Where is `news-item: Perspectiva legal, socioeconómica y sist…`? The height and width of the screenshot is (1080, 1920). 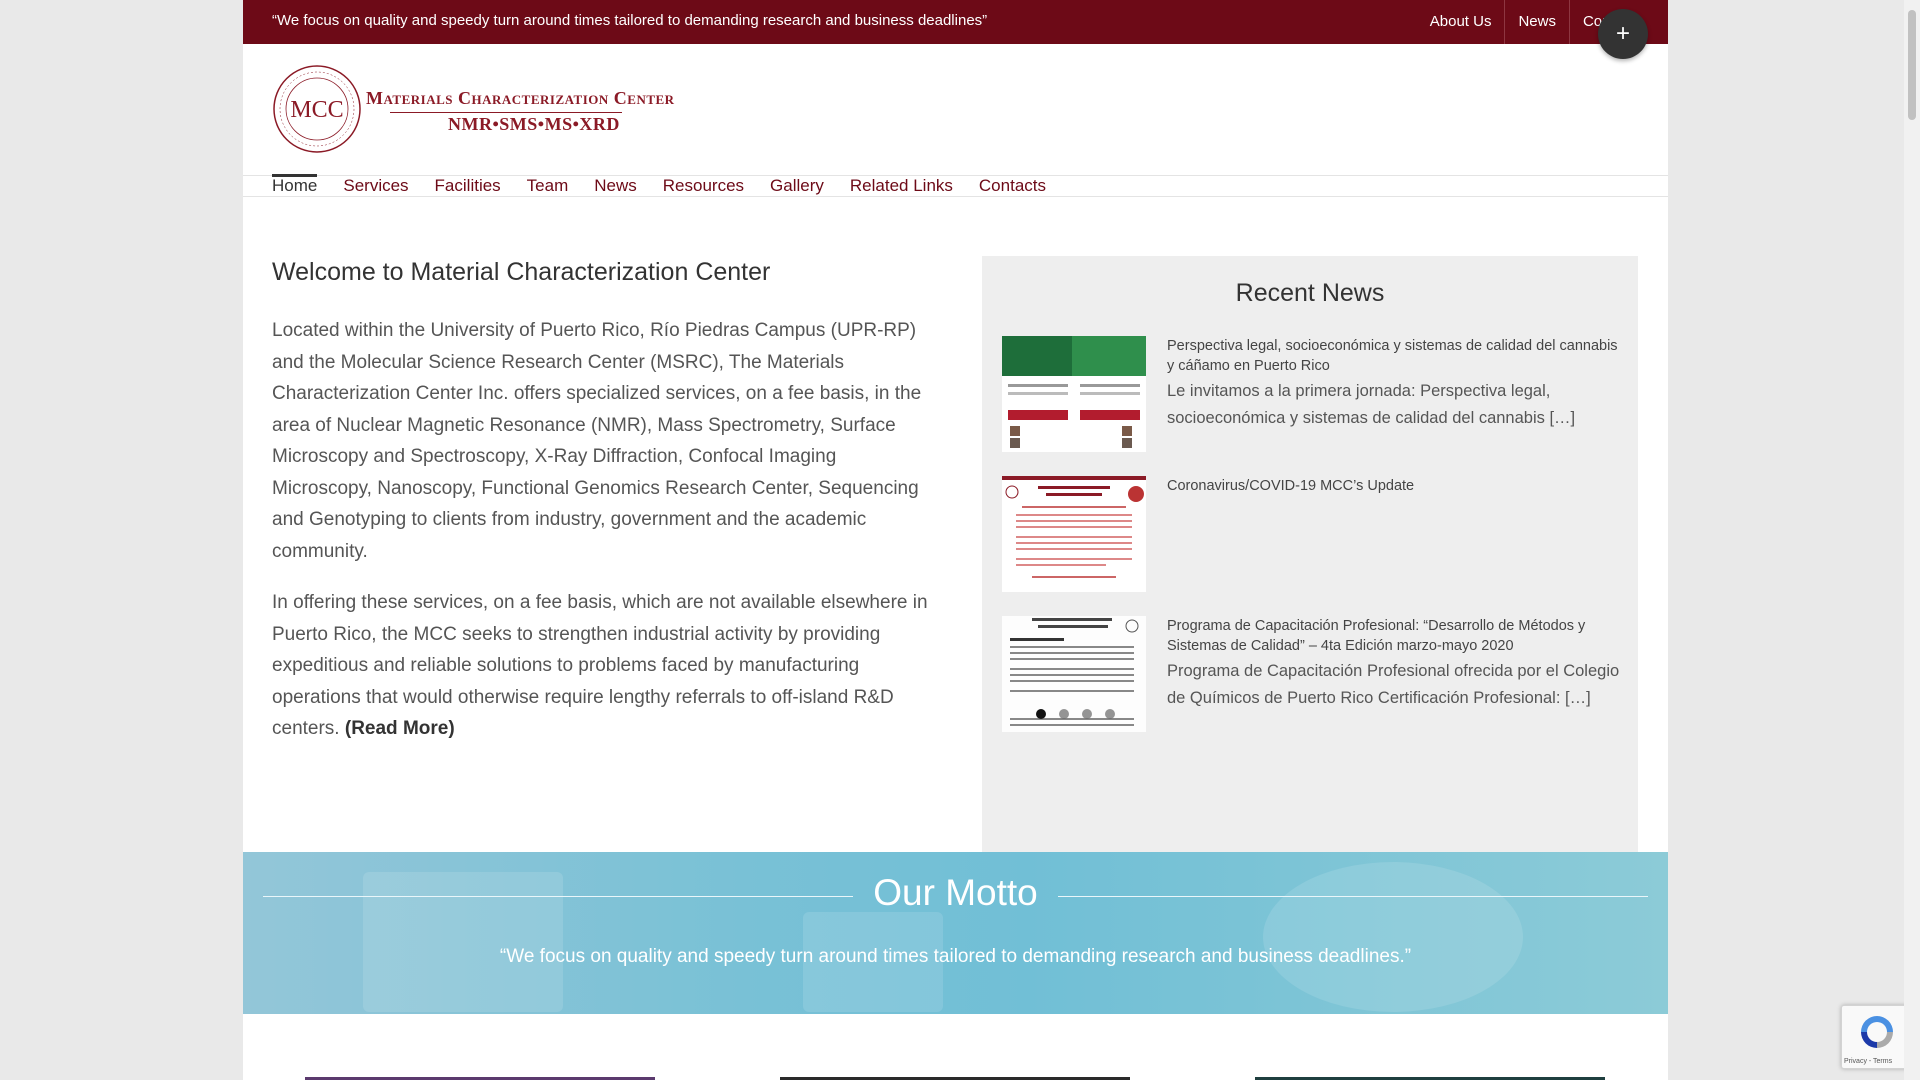 news-item: Perspectiva legal, socioeconómica y sist… is located at coordinates (1312, 395).